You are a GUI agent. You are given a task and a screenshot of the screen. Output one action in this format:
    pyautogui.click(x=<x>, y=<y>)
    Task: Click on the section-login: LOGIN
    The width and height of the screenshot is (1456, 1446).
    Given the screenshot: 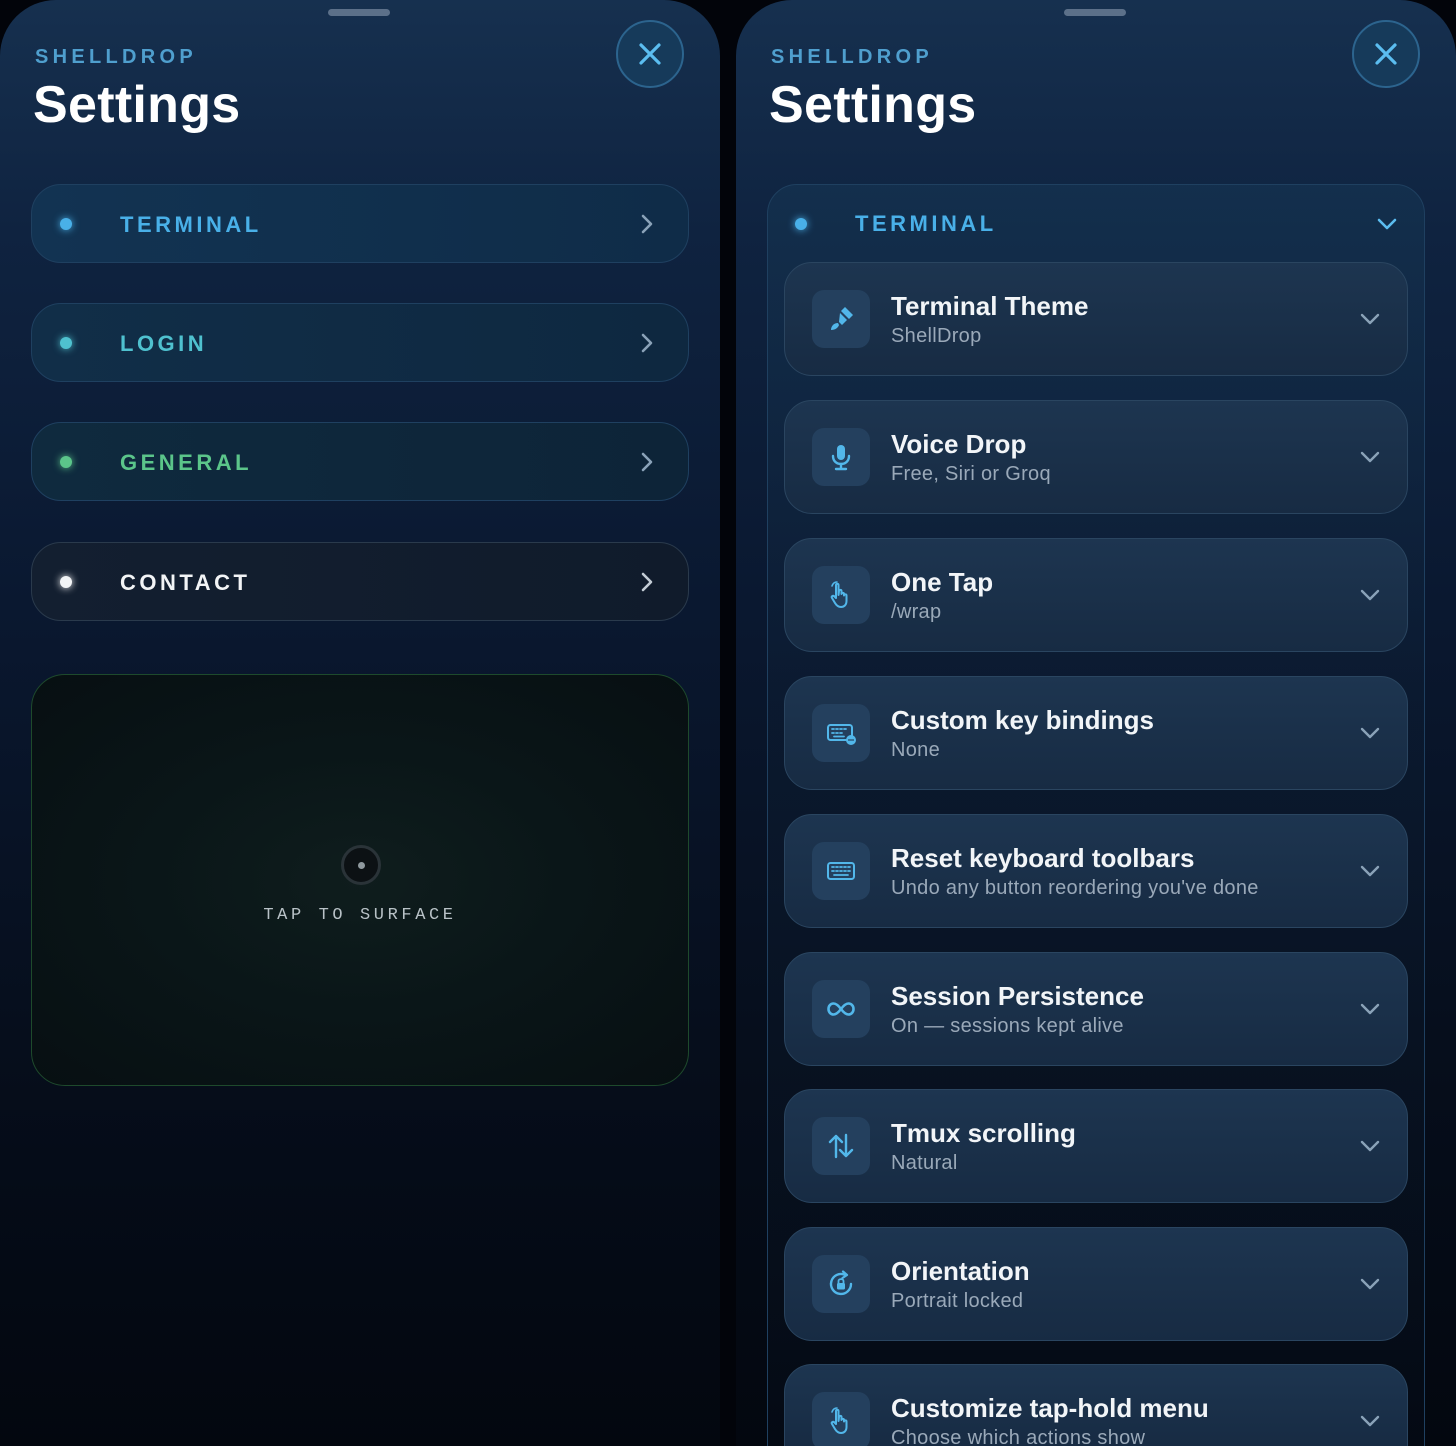 What is the action you would take?
    pyautogui.click(x=360, y=342)
    